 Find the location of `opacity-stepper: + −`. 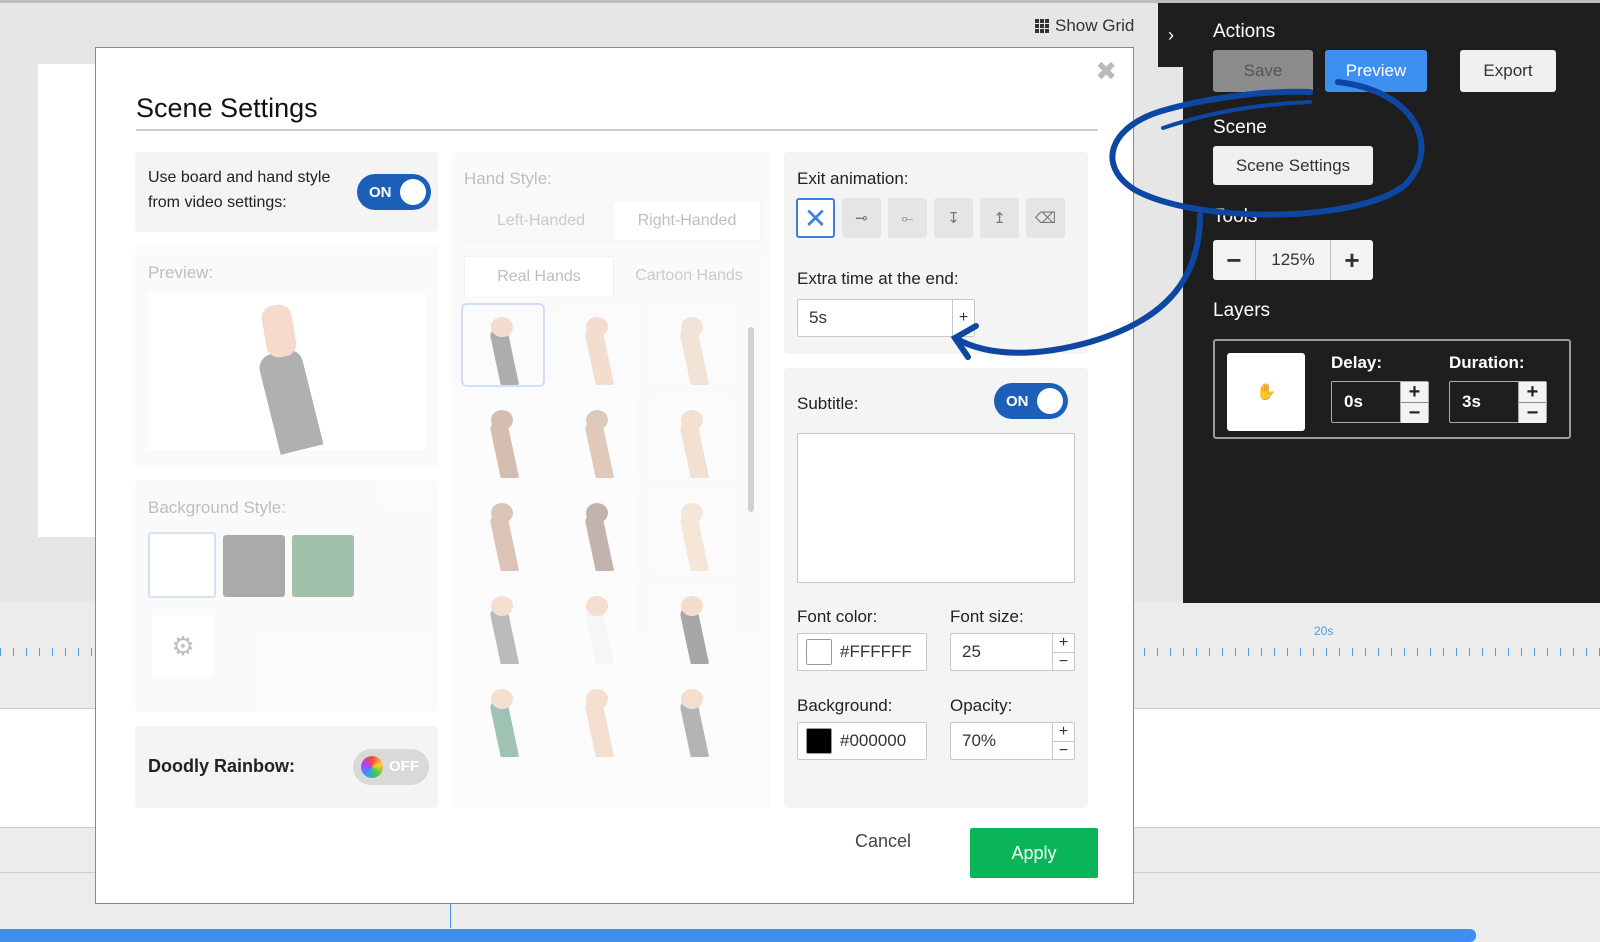

opacity-stepper: + − is located at coordinates (1063, 741).